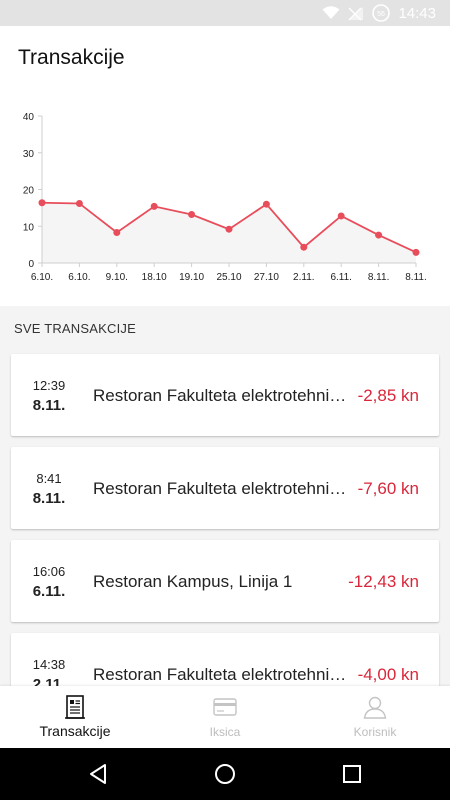 The width and height of the screenshot is (450, 800). Describe the element at coordinates (417, 13) in the screenshot. I see `status-time: 14:43` at that location.